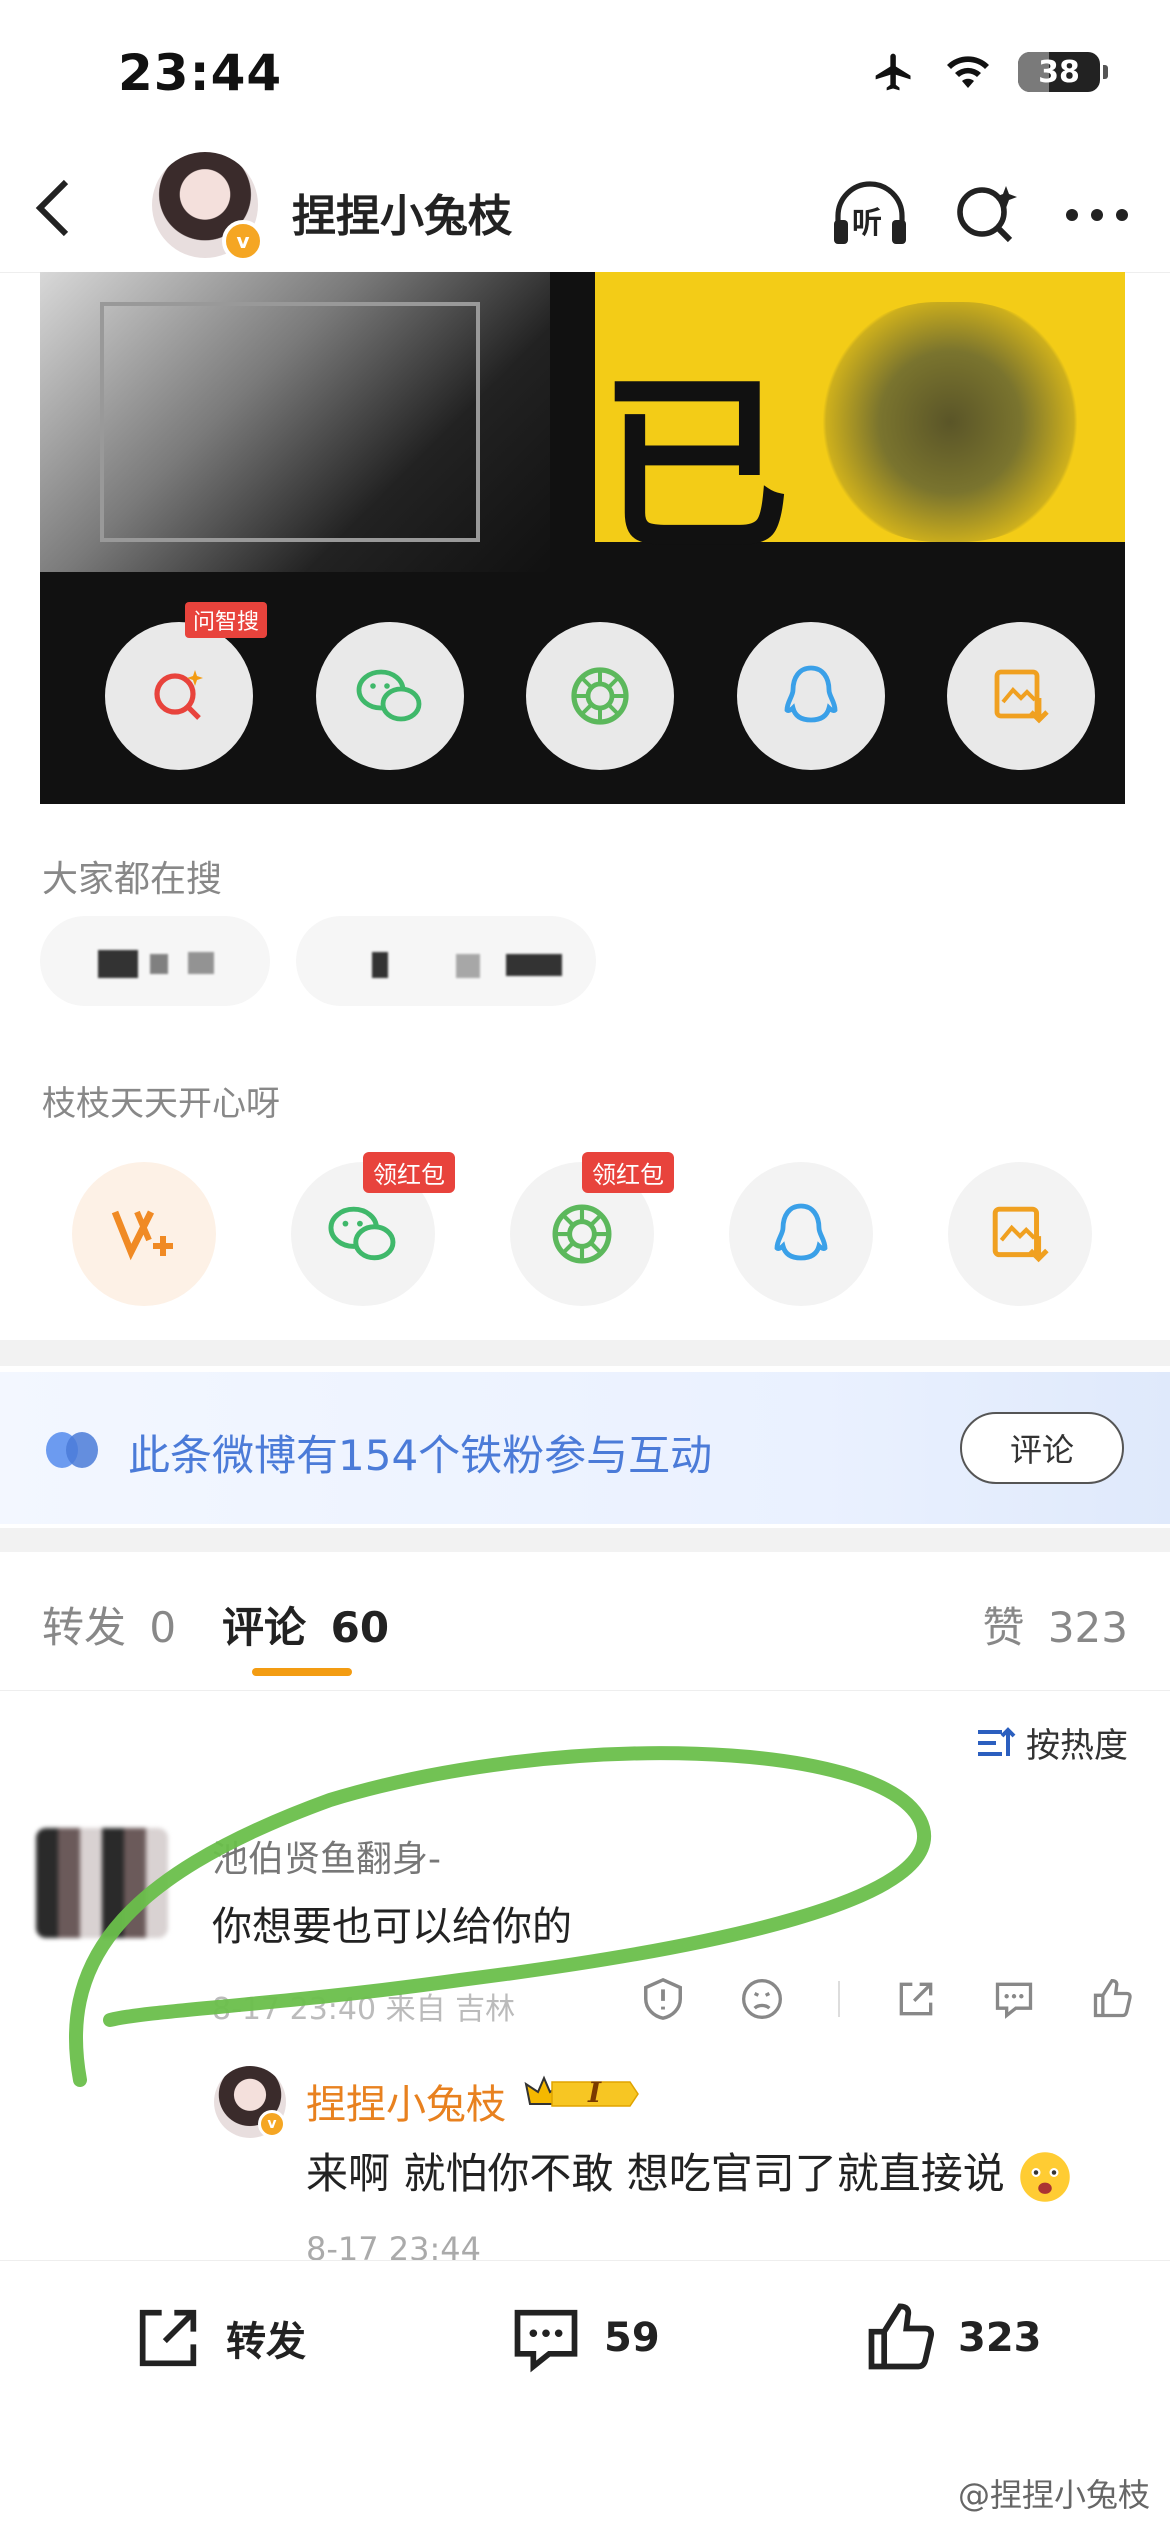  What do you see at coordinates (218, 2338) in the screenshot?
I see `repost-button: 转发` at bounding box center [218, 2338].